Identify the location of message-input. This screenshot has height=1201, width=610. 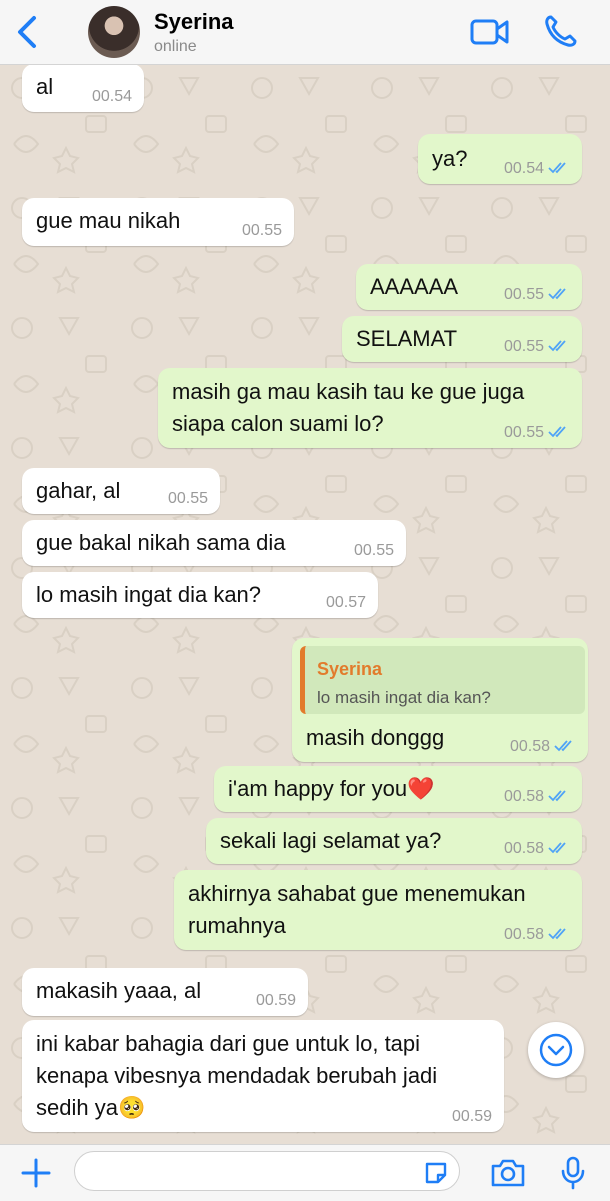
(267, 1171).